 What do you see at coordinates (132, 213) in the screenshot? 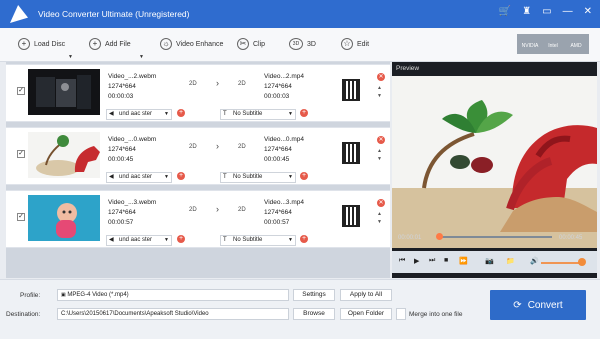
I see `source-file-info: Video_...3.webm 1274*664 00:00:57` at bounding box center [132, 213].